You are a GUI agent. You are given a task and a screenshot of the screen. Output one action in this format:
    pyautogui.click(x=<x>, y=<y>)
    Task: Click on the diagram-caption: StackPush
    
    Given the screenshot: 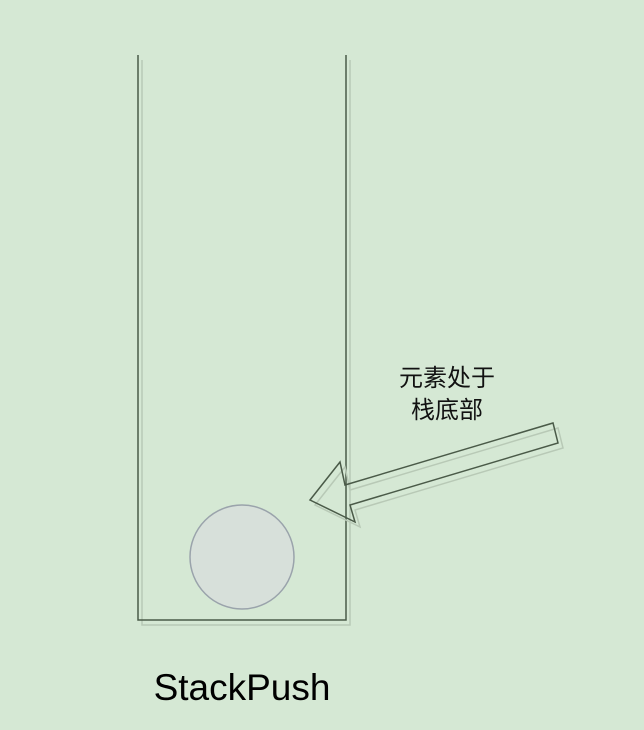 What is the action you would take?
    pyautogui.click(x=242, y=687)
    